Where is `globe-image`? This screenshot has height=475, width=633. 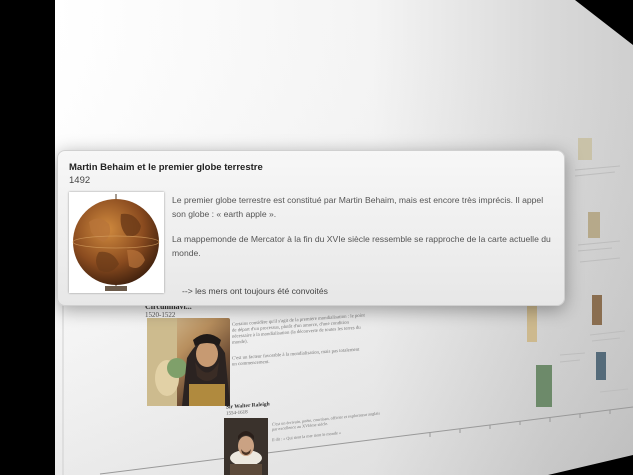
globe-image is located at coordinates (116, 242).